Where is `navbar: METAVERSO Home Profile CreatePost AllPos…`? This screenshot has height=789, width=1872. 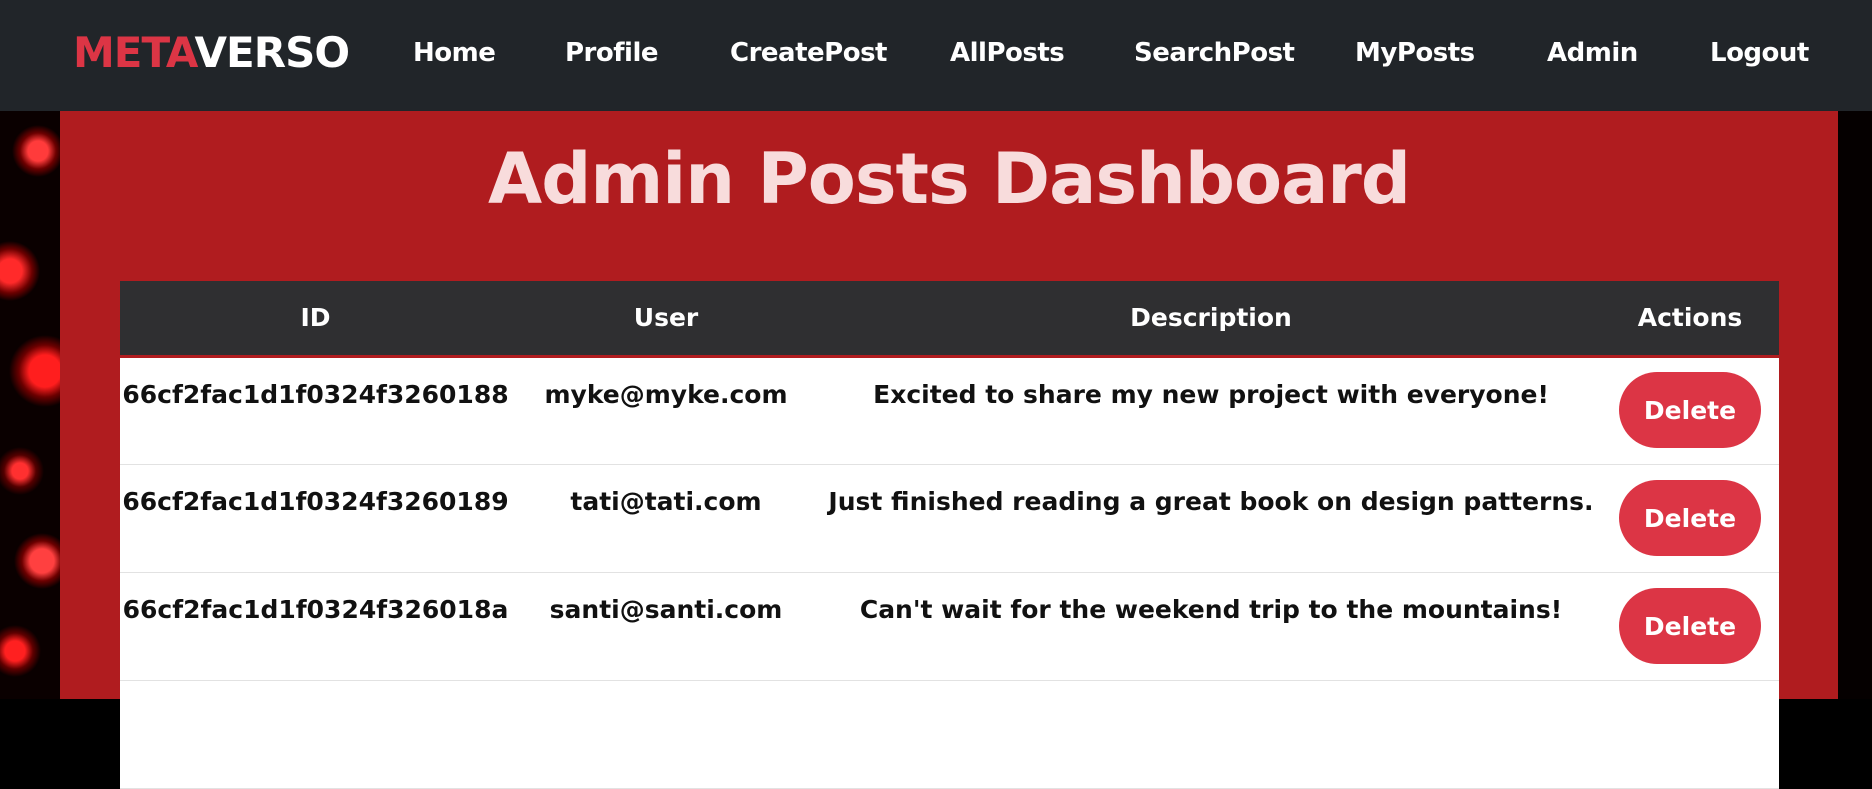
navbar: METAVERSO Home Profile CreatePost AllPos… is located at coordinates (936, 55).